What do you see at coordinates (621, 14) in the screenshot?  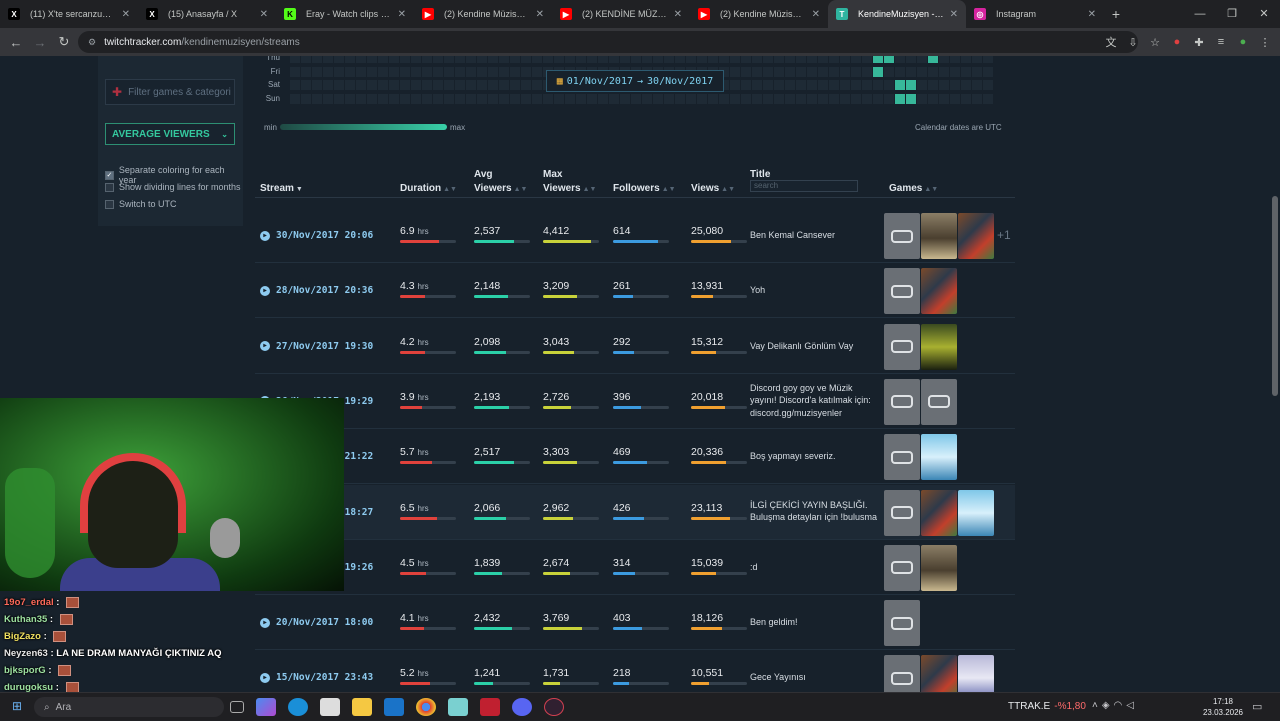 I see `browser-tab: ▶ (2) KENDİNE MÜZİSYEN B ✕` at bounding box center [621, 14].